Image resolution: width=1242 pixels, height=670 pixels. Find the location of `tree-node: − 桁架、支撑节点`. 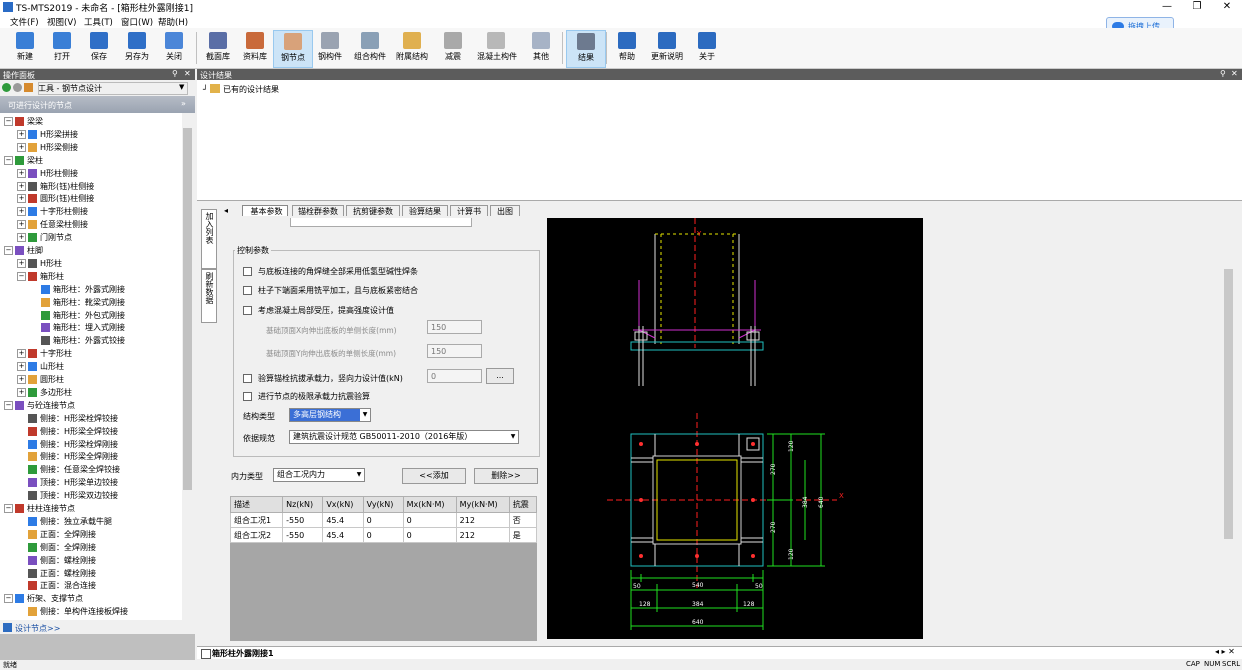

tree-node: − 桁架、支撑节点 is located at coordinates (43, 599).